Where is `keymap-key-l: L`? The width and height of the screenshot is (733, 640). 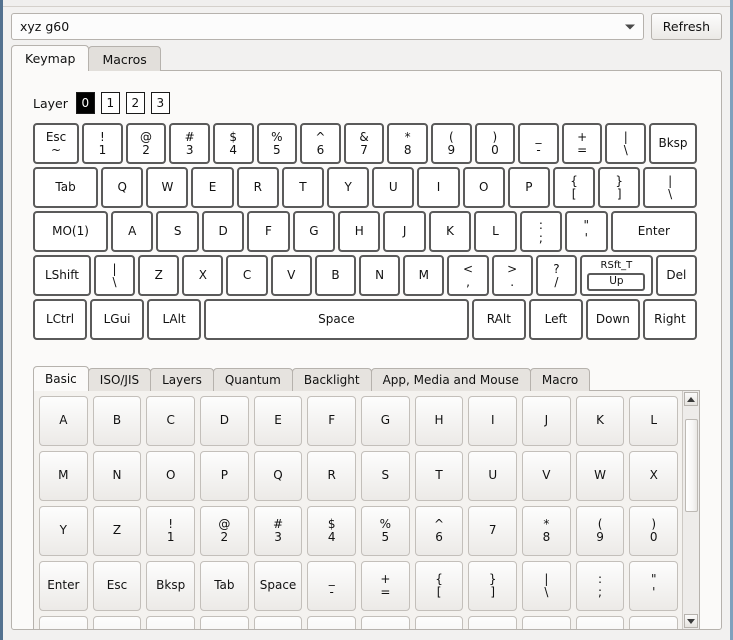
keymap-key-l: L is located at coordinates (495, 231).